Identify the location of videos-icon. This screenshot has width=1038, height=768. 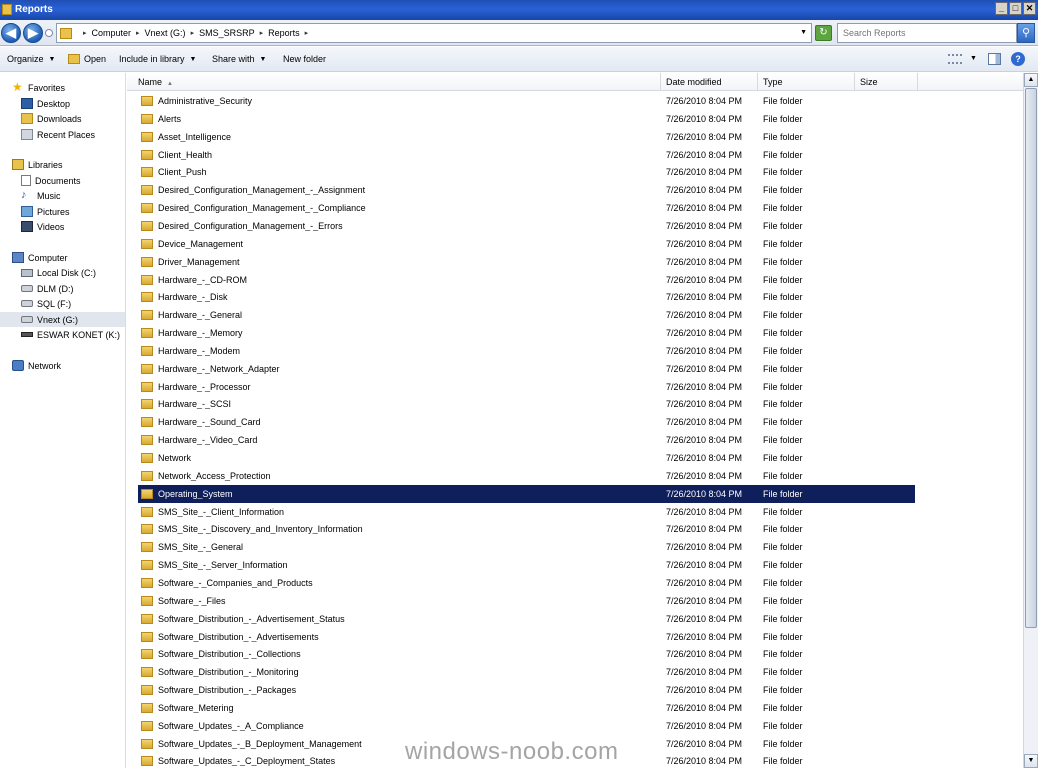
(27, 226).